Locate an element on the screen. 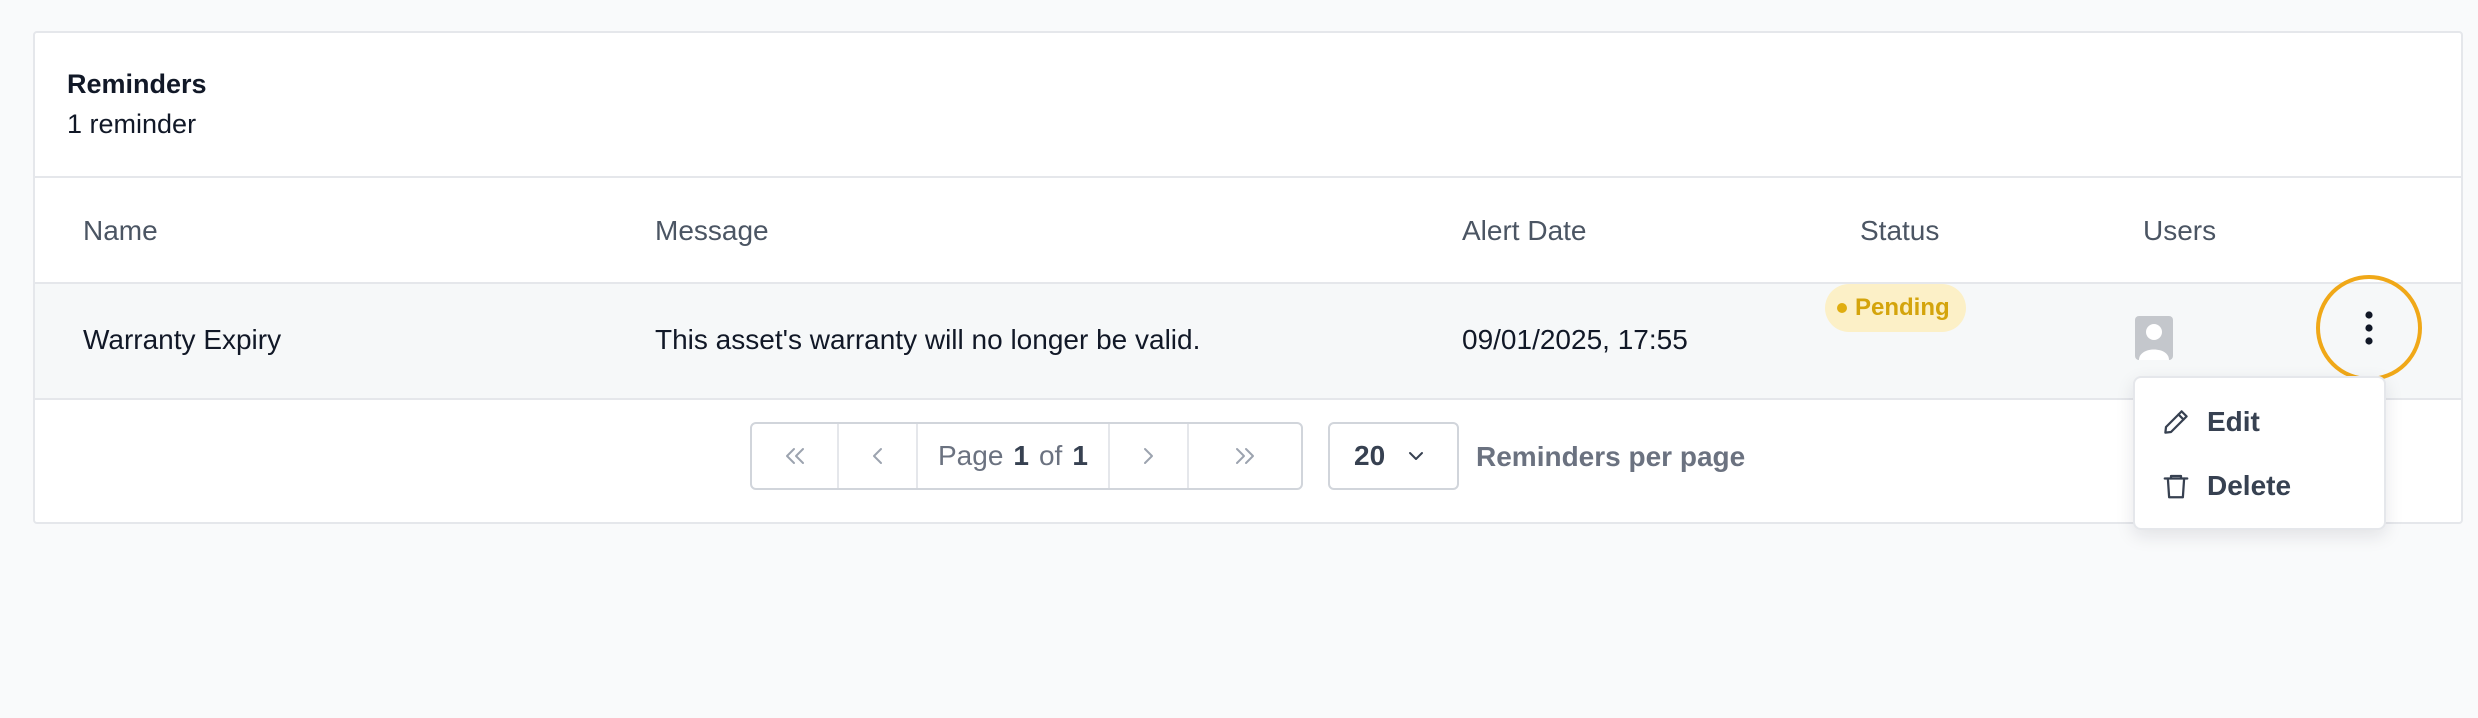 This screenshot has width=2478, height=718. chevrons-right-icon is located at coordinates (1244, 456).